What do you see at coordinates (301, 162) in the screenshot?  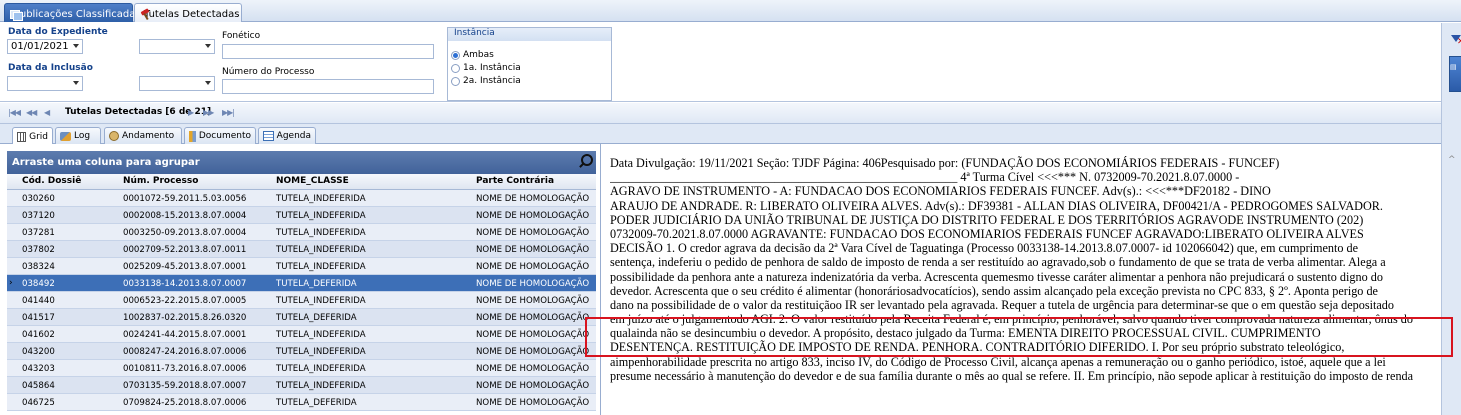 I see `group-by-panel: Arraste uma coluna para agrupar` at bounding box center [301, 162].